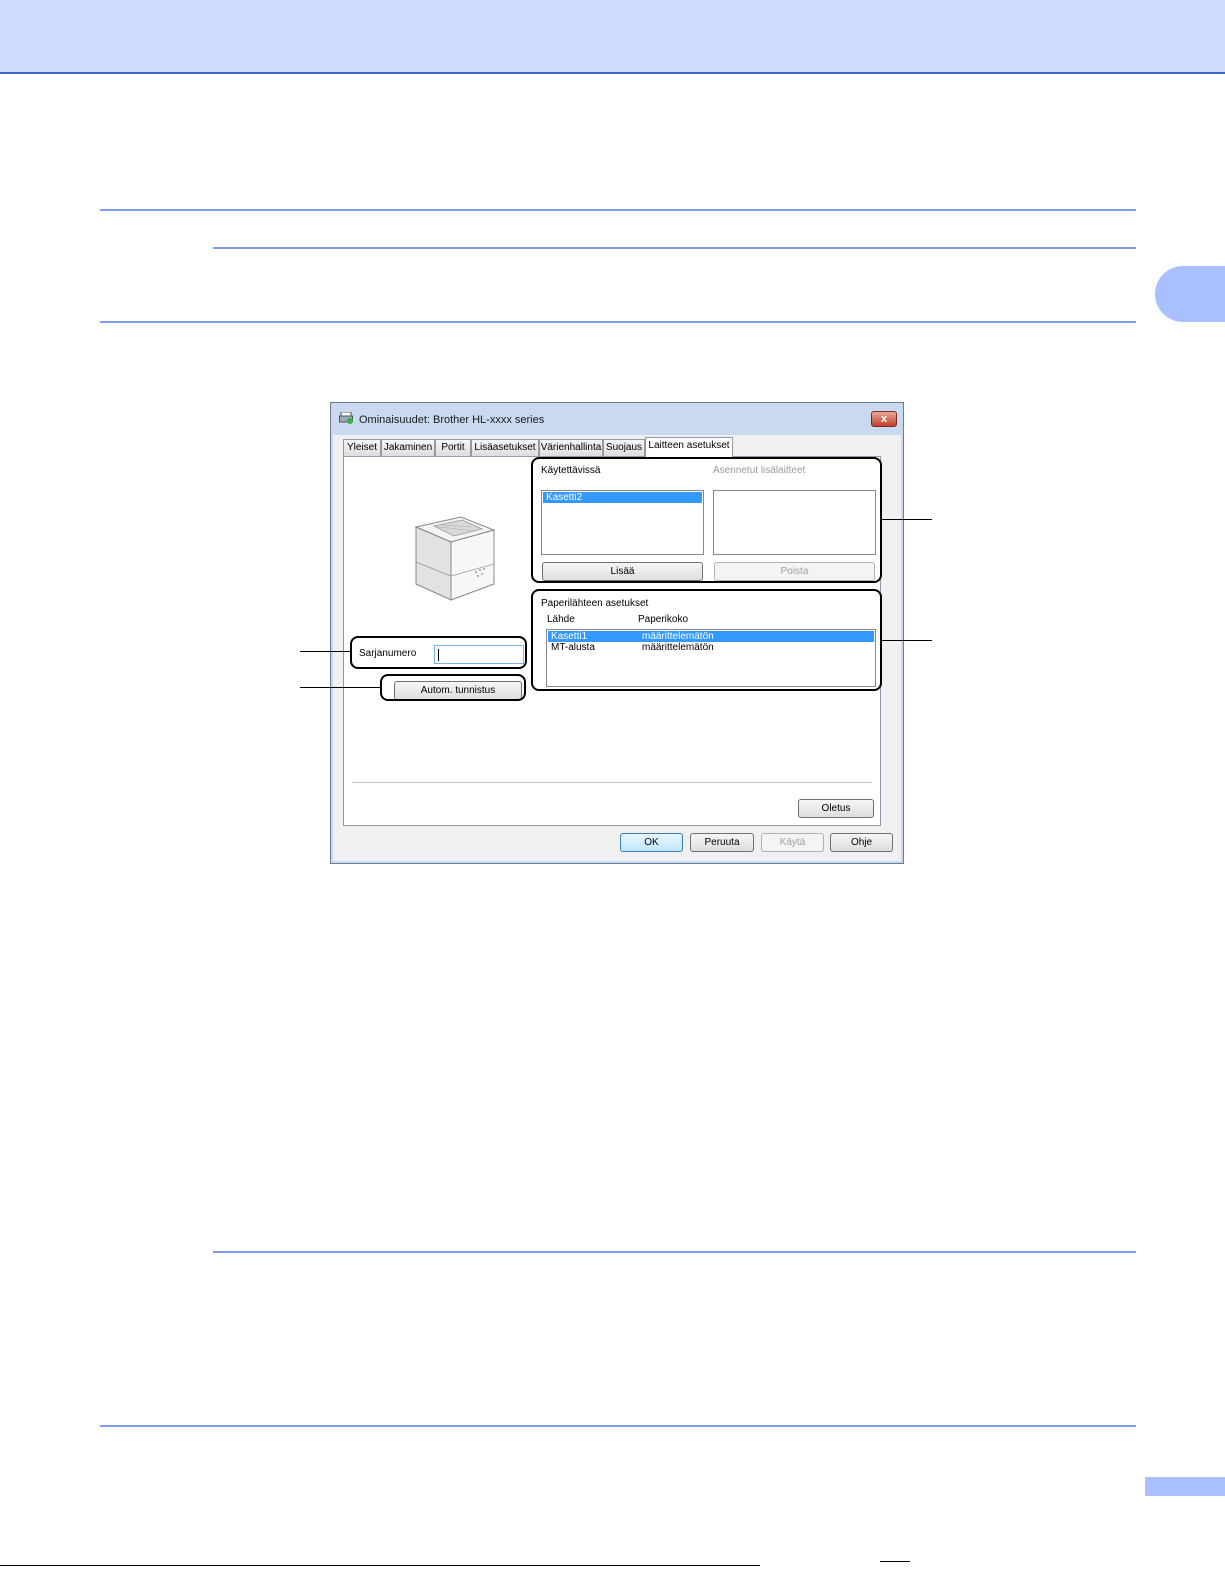 This screenshot has width=1225, height=1581. What do you see at coordinates (1190, 294) in the screenshot?
I see `chapter-side-tab` at bounding box center [1190, 294].